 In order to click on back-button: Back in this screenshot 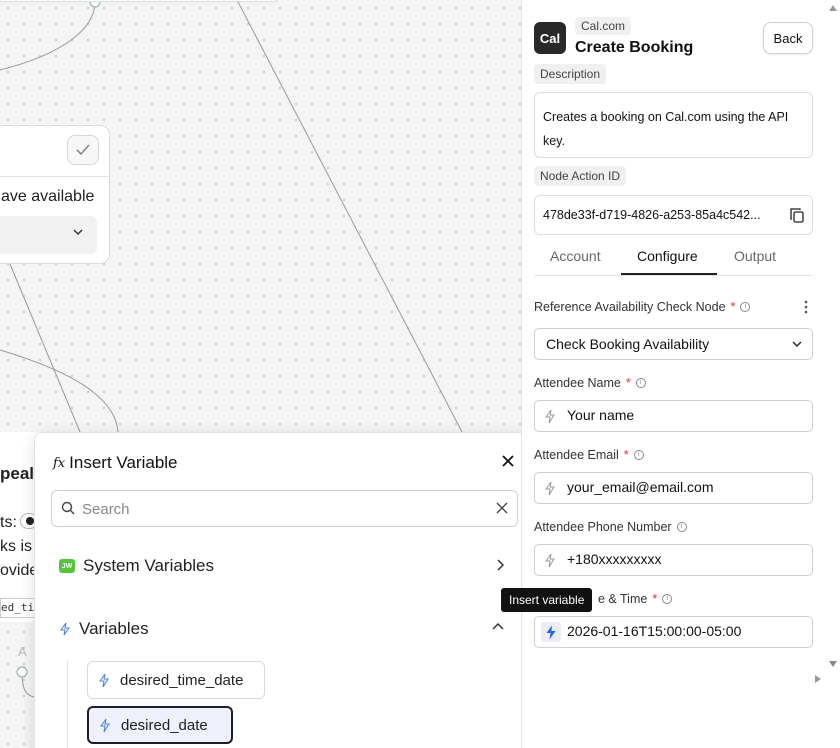, I will do `click(788, 38)`.